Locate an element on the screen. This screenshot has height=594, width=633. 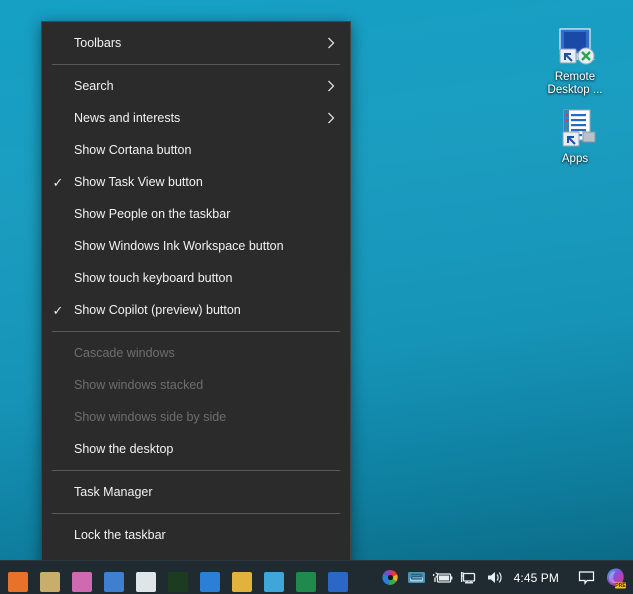
menu-item-search: Search is located at coordinates (196, 86).